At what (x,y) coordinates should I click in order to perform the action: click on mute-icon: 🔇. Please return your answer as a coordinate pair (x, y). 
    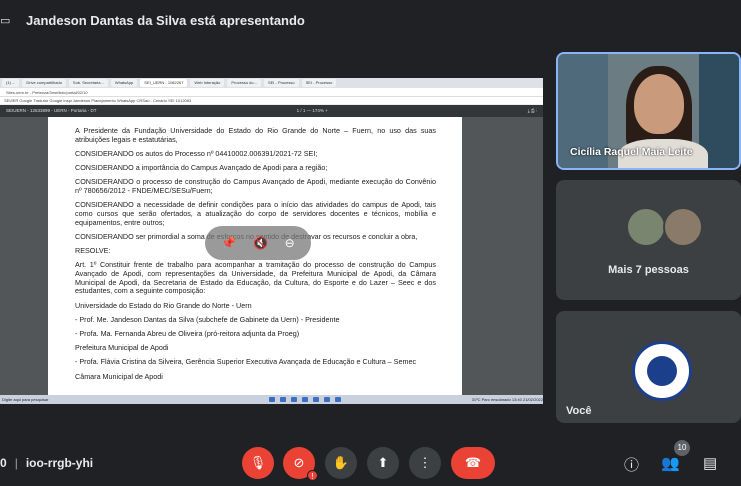
    Looking at the image, I should click on (260, 243).